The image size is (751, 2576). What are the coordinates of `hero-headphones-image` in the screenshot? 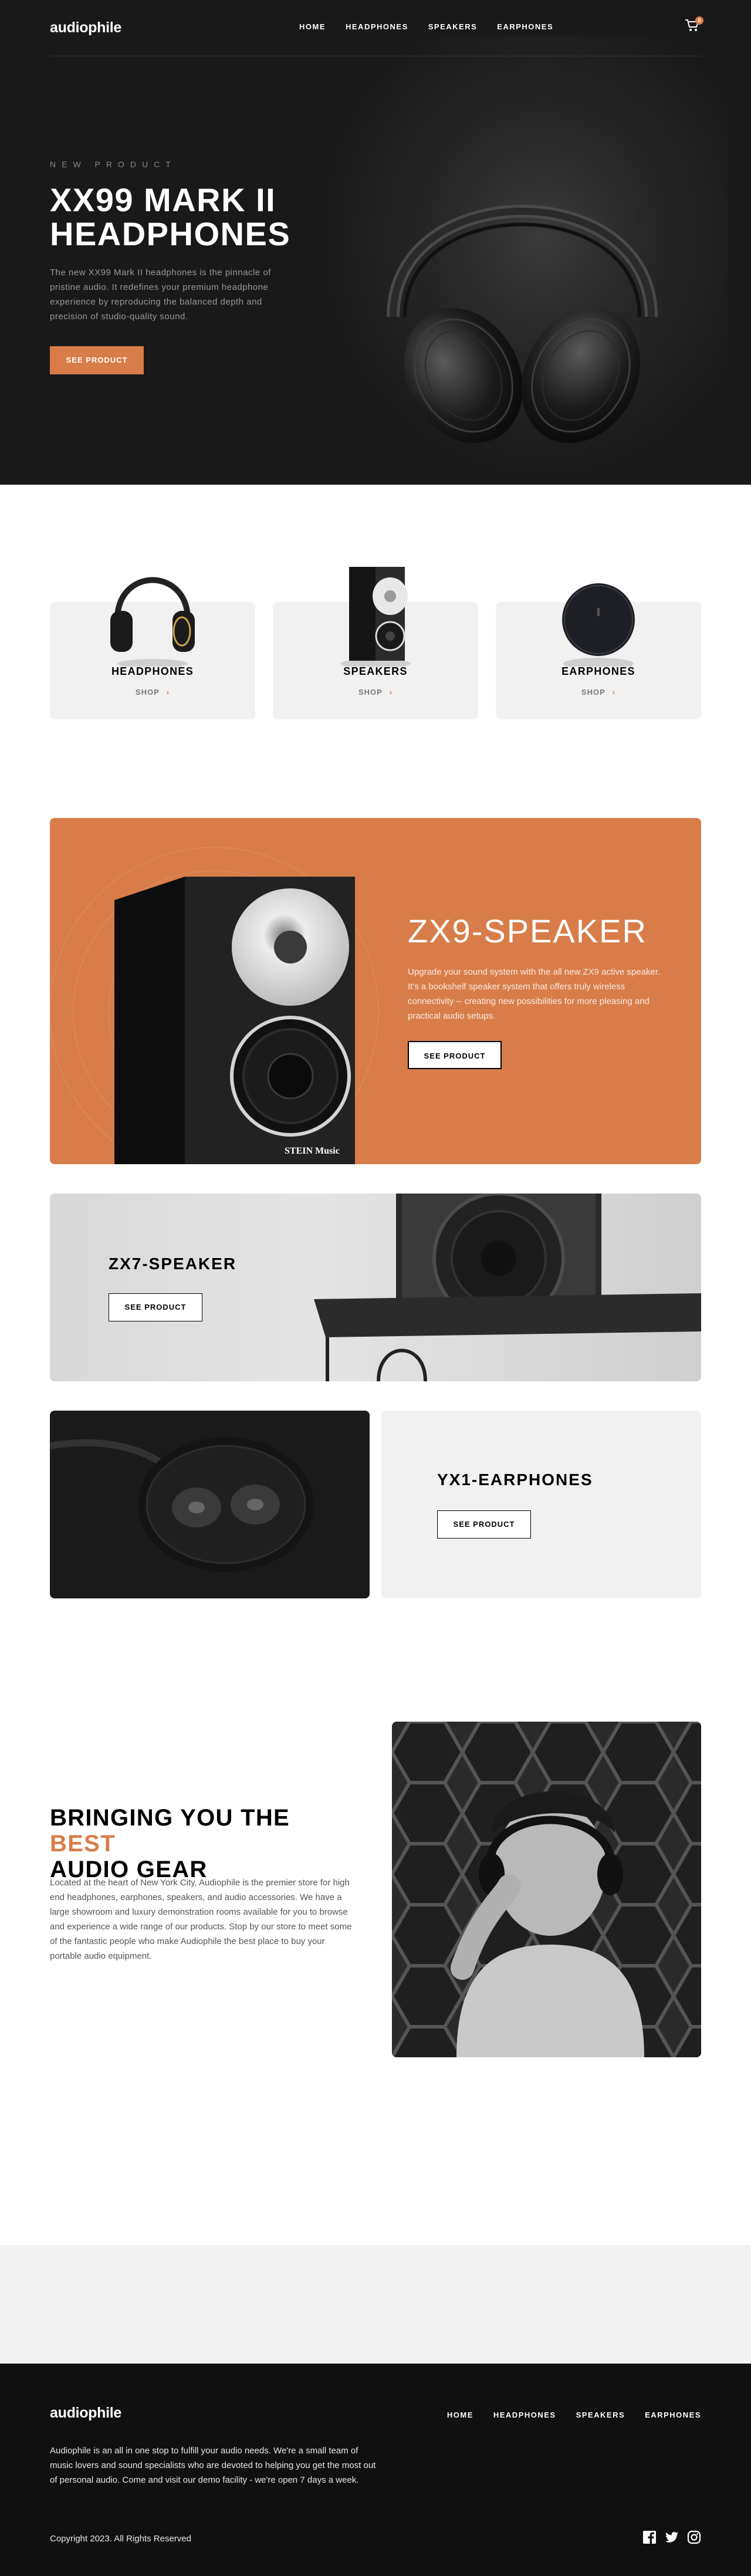 It's located at (522, 324).